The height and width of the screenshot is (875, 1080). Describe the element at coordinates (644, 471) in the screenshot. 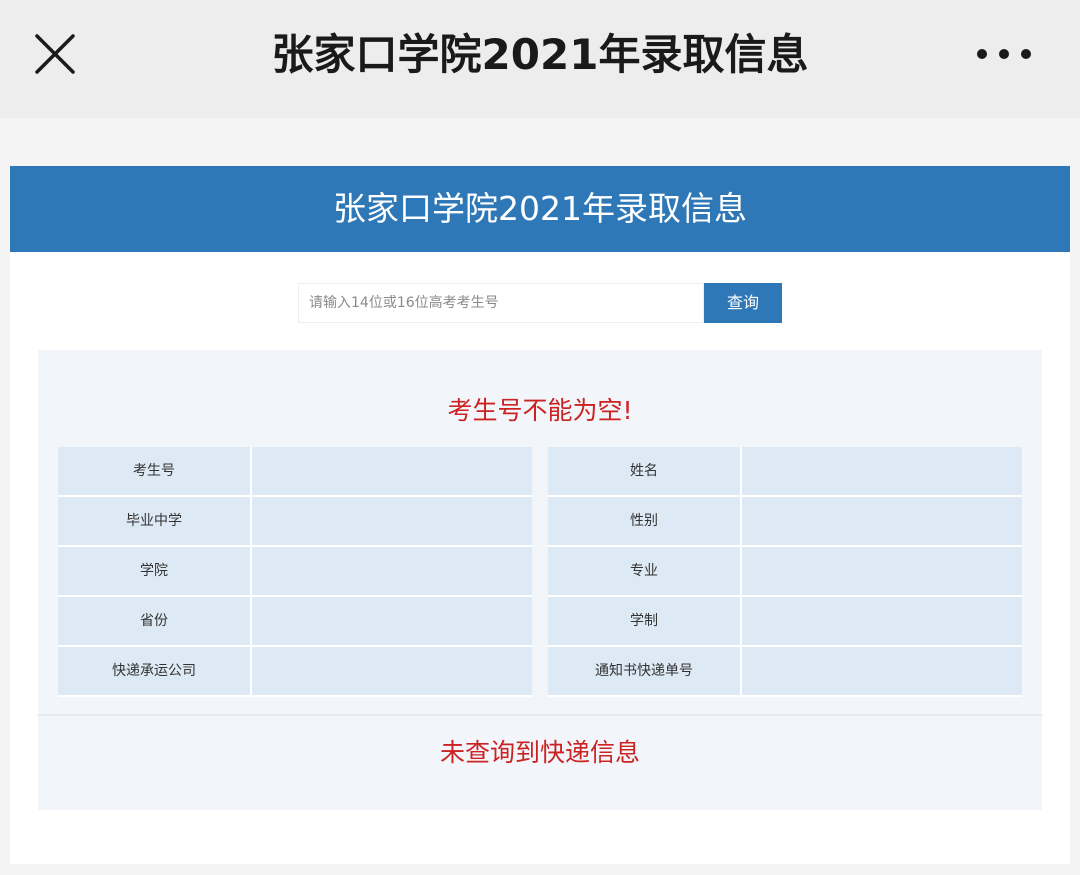

I see `field-label: 姓名` at that location.